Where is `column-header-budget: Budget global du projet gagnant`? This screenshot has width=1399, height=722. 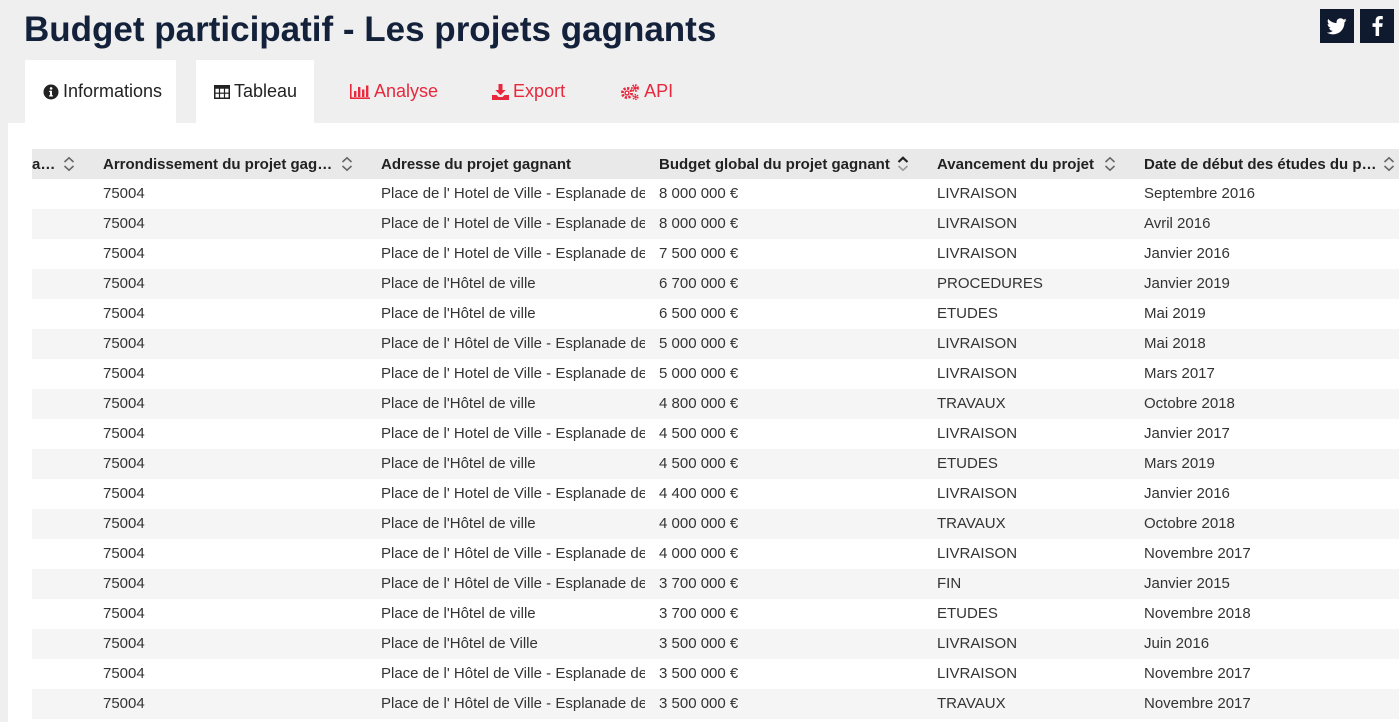
column-header-budget: Budget global du projet gagnant is located at coordinates (775, 164).